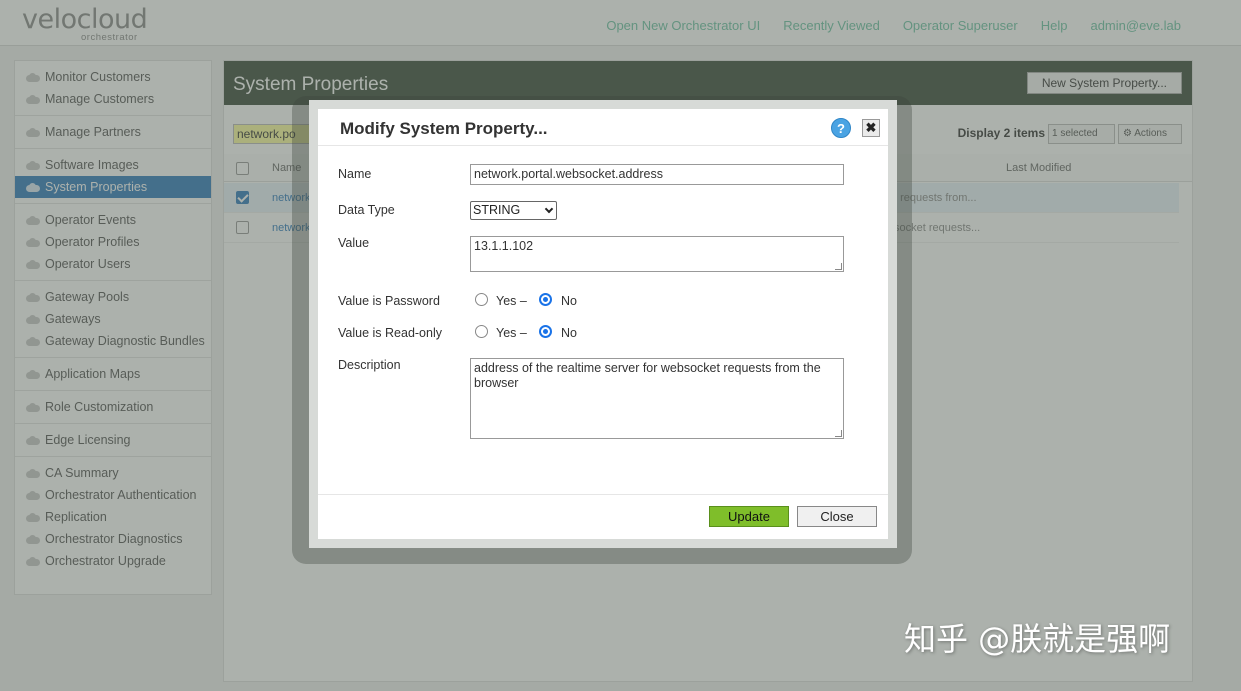 This screenshot has width=1241, height=691. I want to click on password-no-label: No, so click(569, 301).